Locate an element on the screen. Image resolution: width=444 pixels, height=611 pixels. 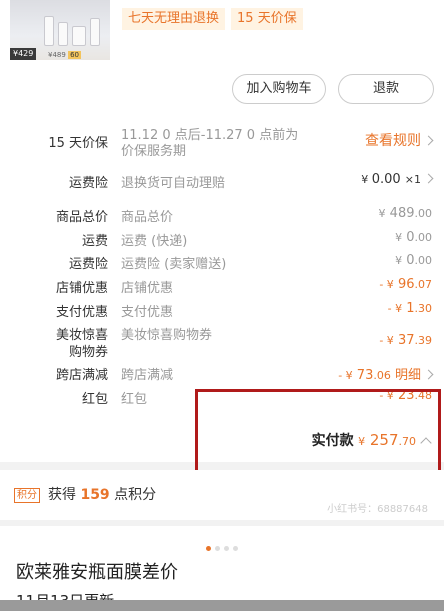
breakdown-amount: - ¥ 73.06 明细 is located at coordinates (386, 373).